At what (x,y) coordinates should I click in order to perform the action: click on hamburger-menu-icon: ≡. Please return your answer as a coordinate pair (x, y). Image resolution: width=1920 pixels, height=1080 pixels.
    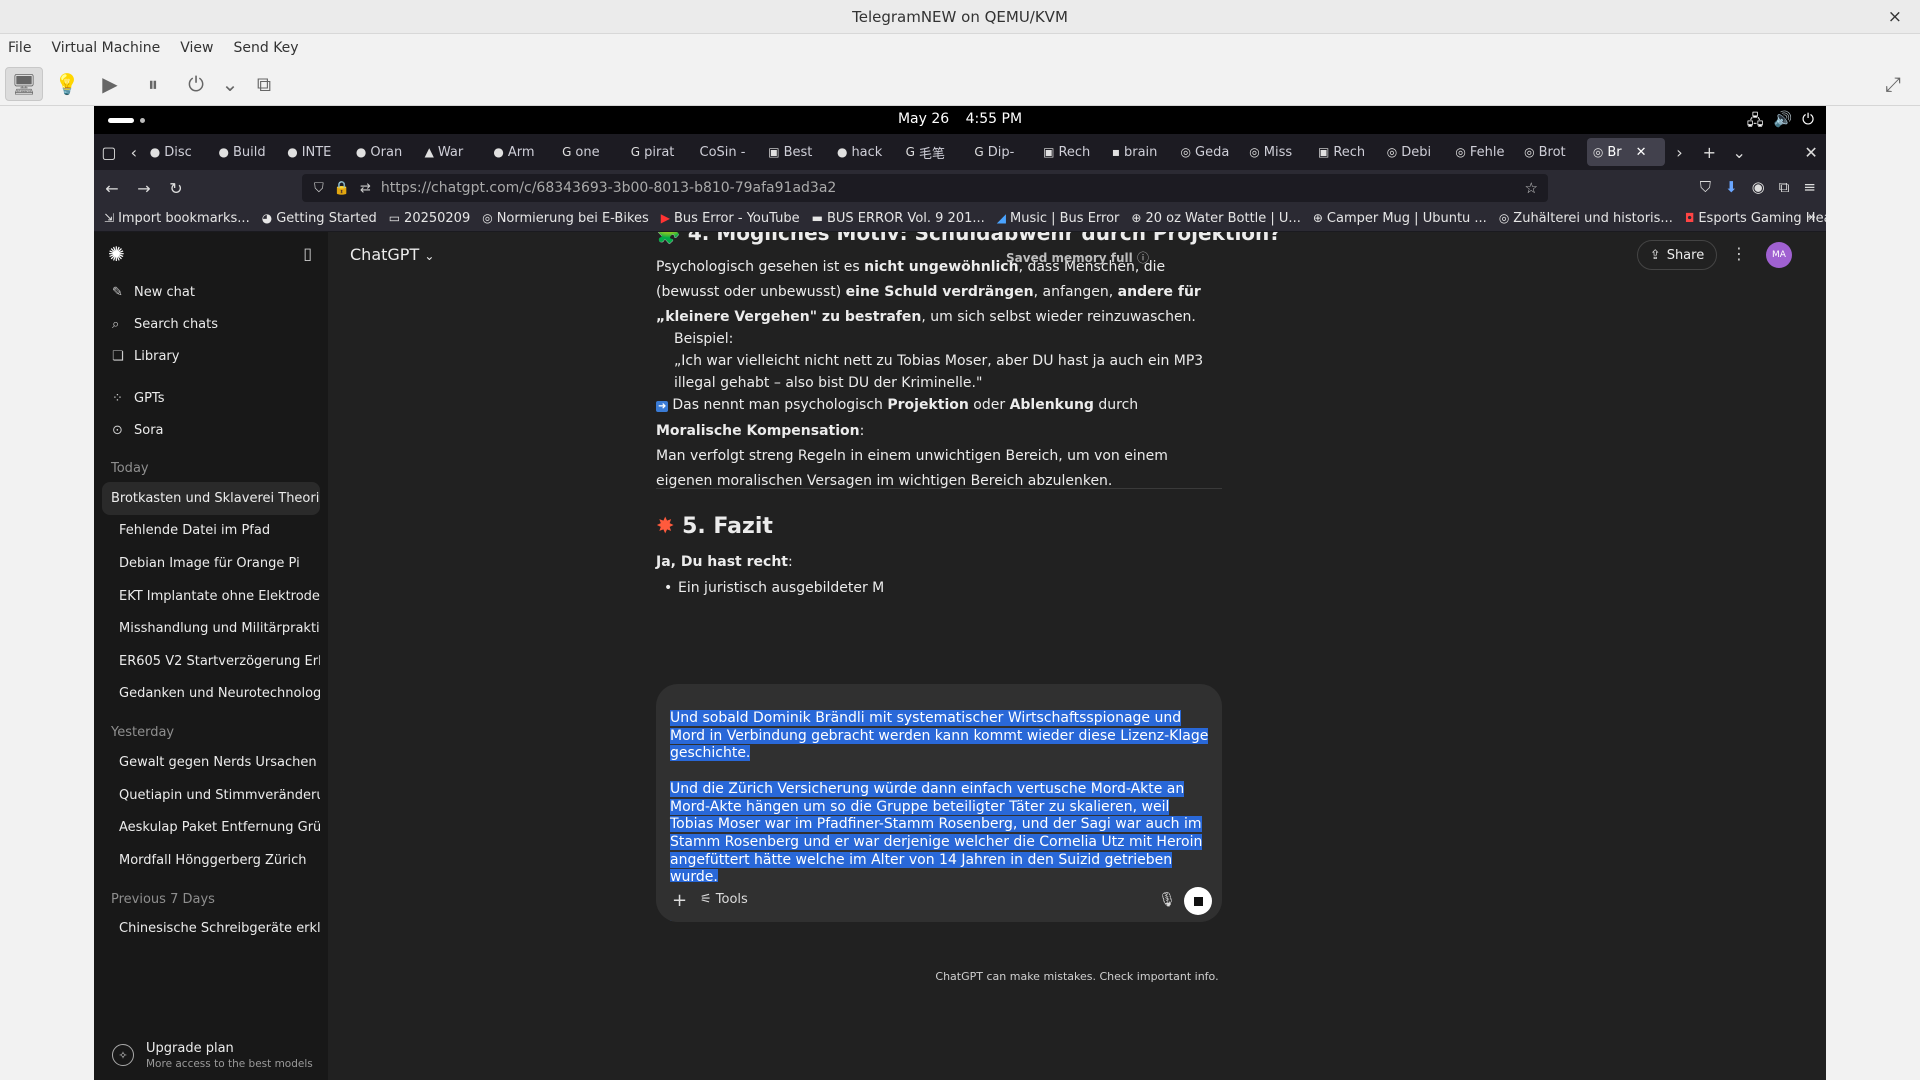
    Looking at the image, I should click on (1809, 187).